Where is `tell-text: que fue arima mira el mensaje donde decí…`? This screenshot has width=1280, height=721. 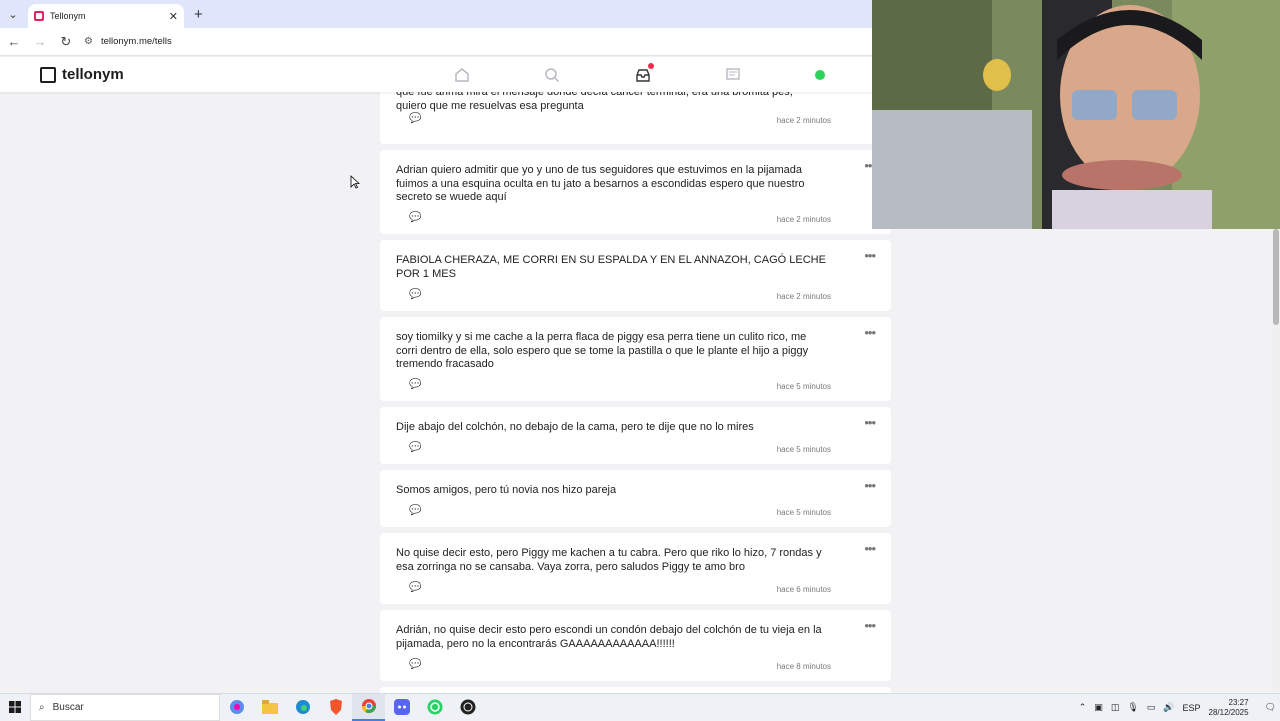
tell-text: que fue arima mira el mensaje donde decí… is located at coordinates (594, 102).